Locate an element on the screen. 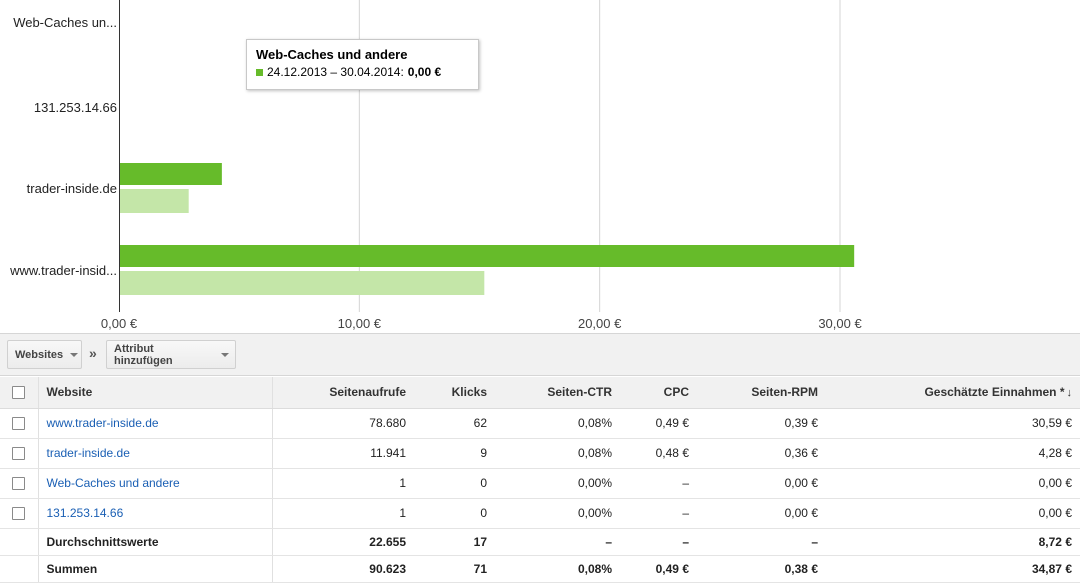 This screenshot has height=584, width=1080. cell-clicks: 9 is located at coordinates (454, 453).